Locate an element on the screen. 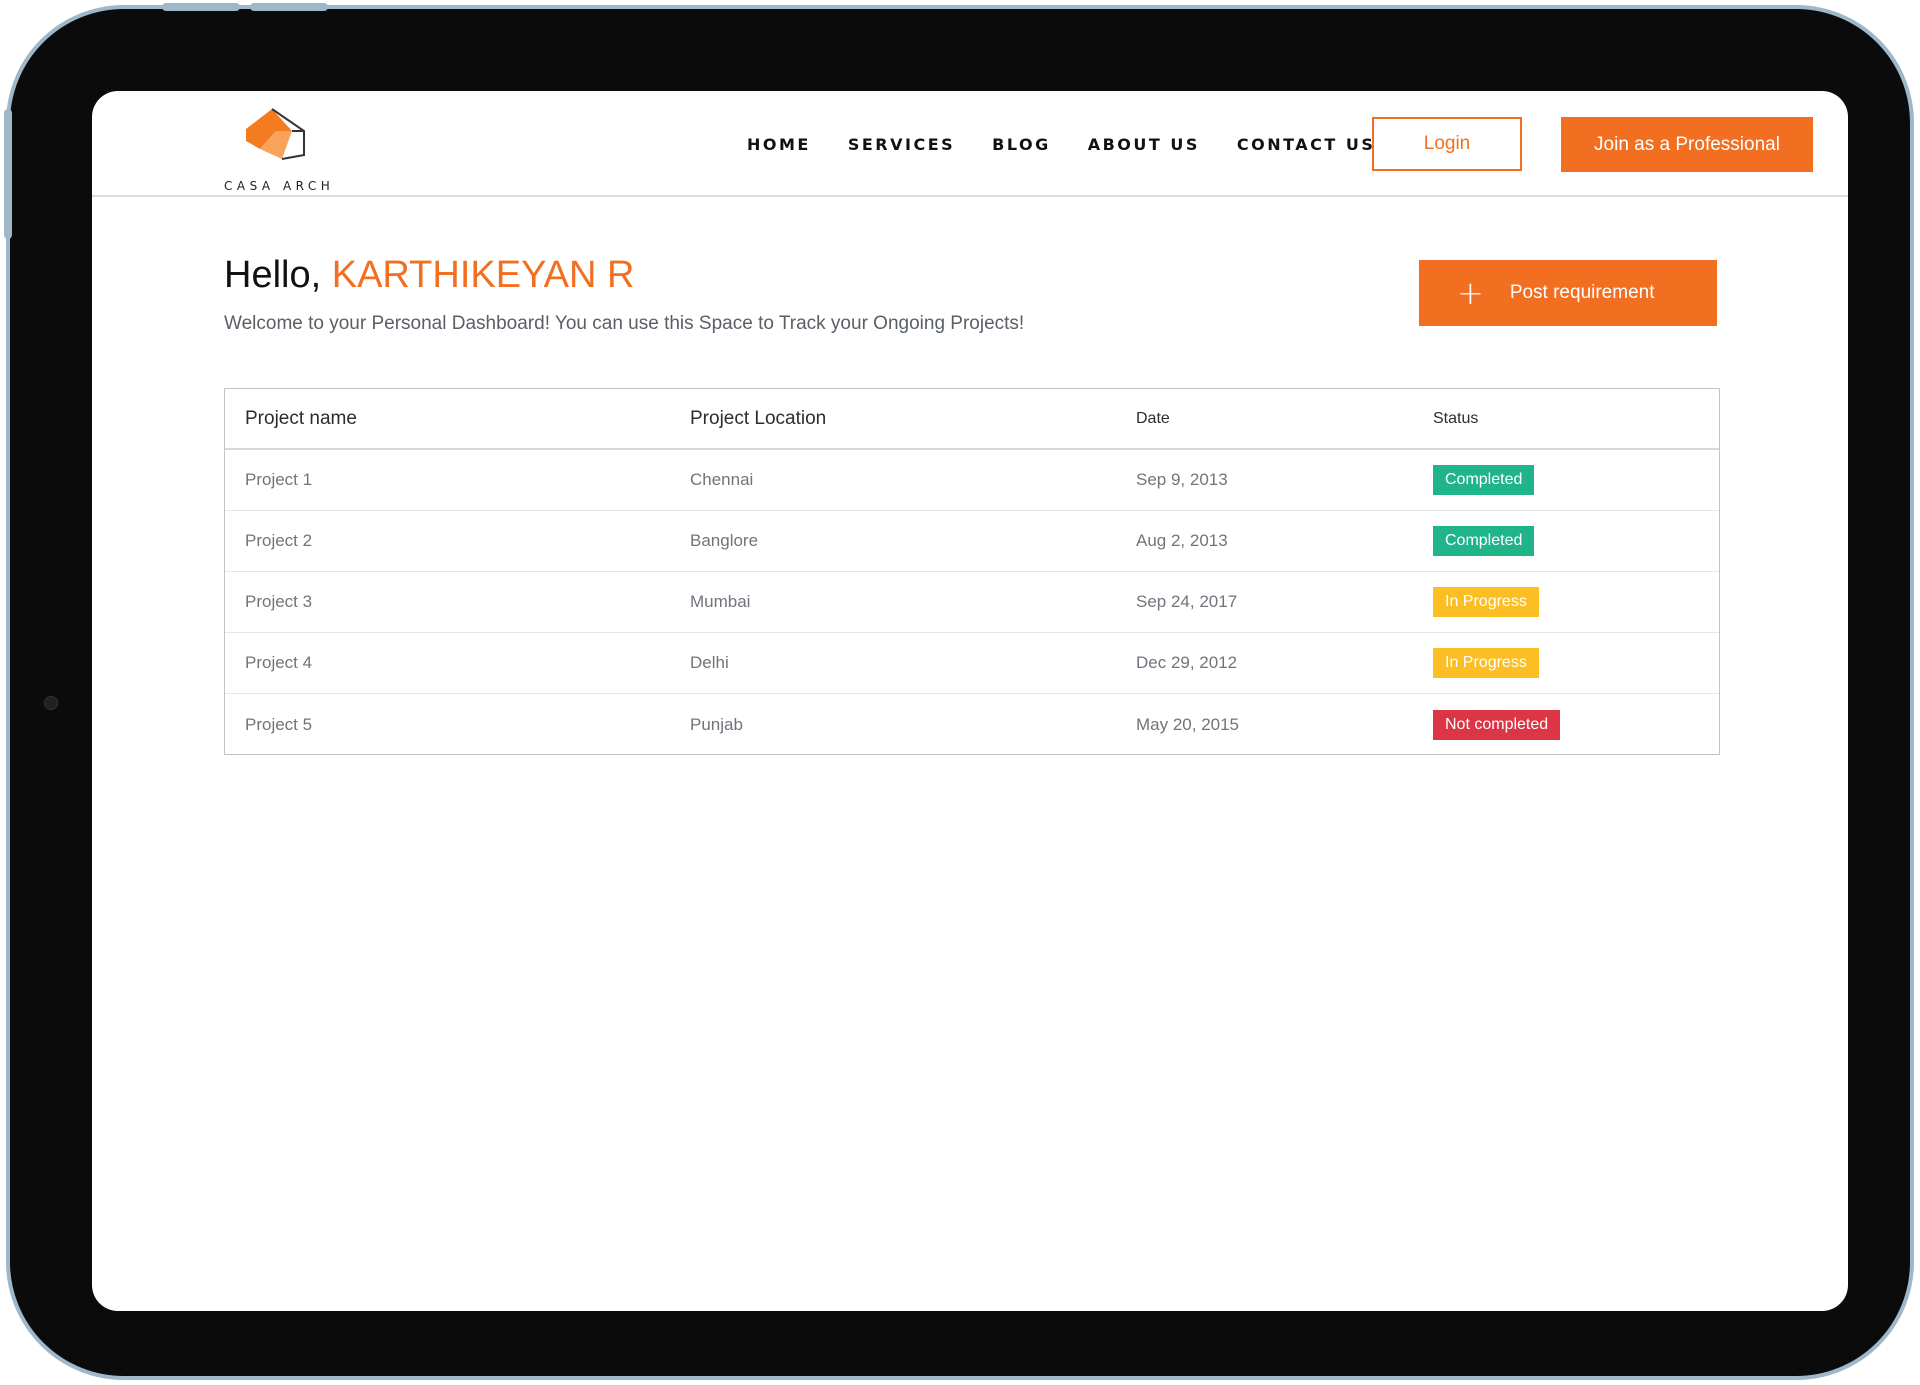  user-name: KARTHIKEYAN R is located at coordinates (483, 275).